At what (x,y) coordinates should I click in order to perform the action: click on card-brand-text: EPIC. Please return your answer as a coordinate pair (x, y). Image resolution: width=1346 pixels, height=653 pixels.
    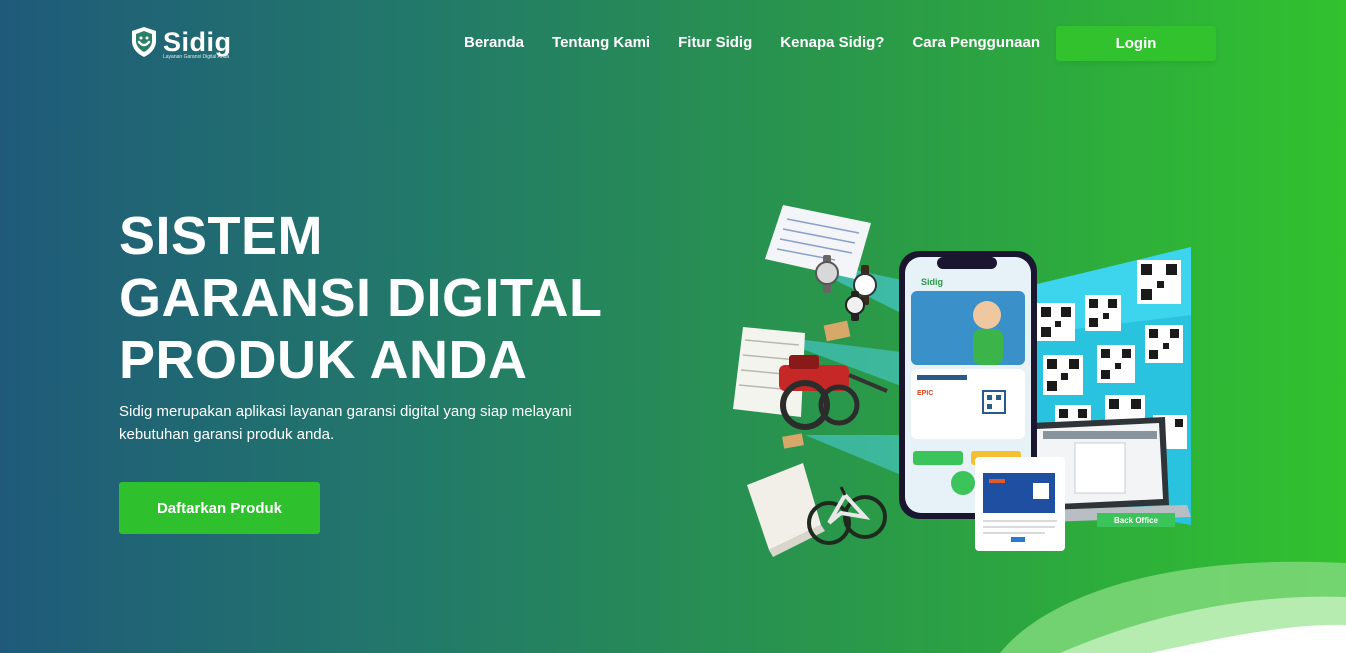
    Looking at the image, I should click on (925, 393).